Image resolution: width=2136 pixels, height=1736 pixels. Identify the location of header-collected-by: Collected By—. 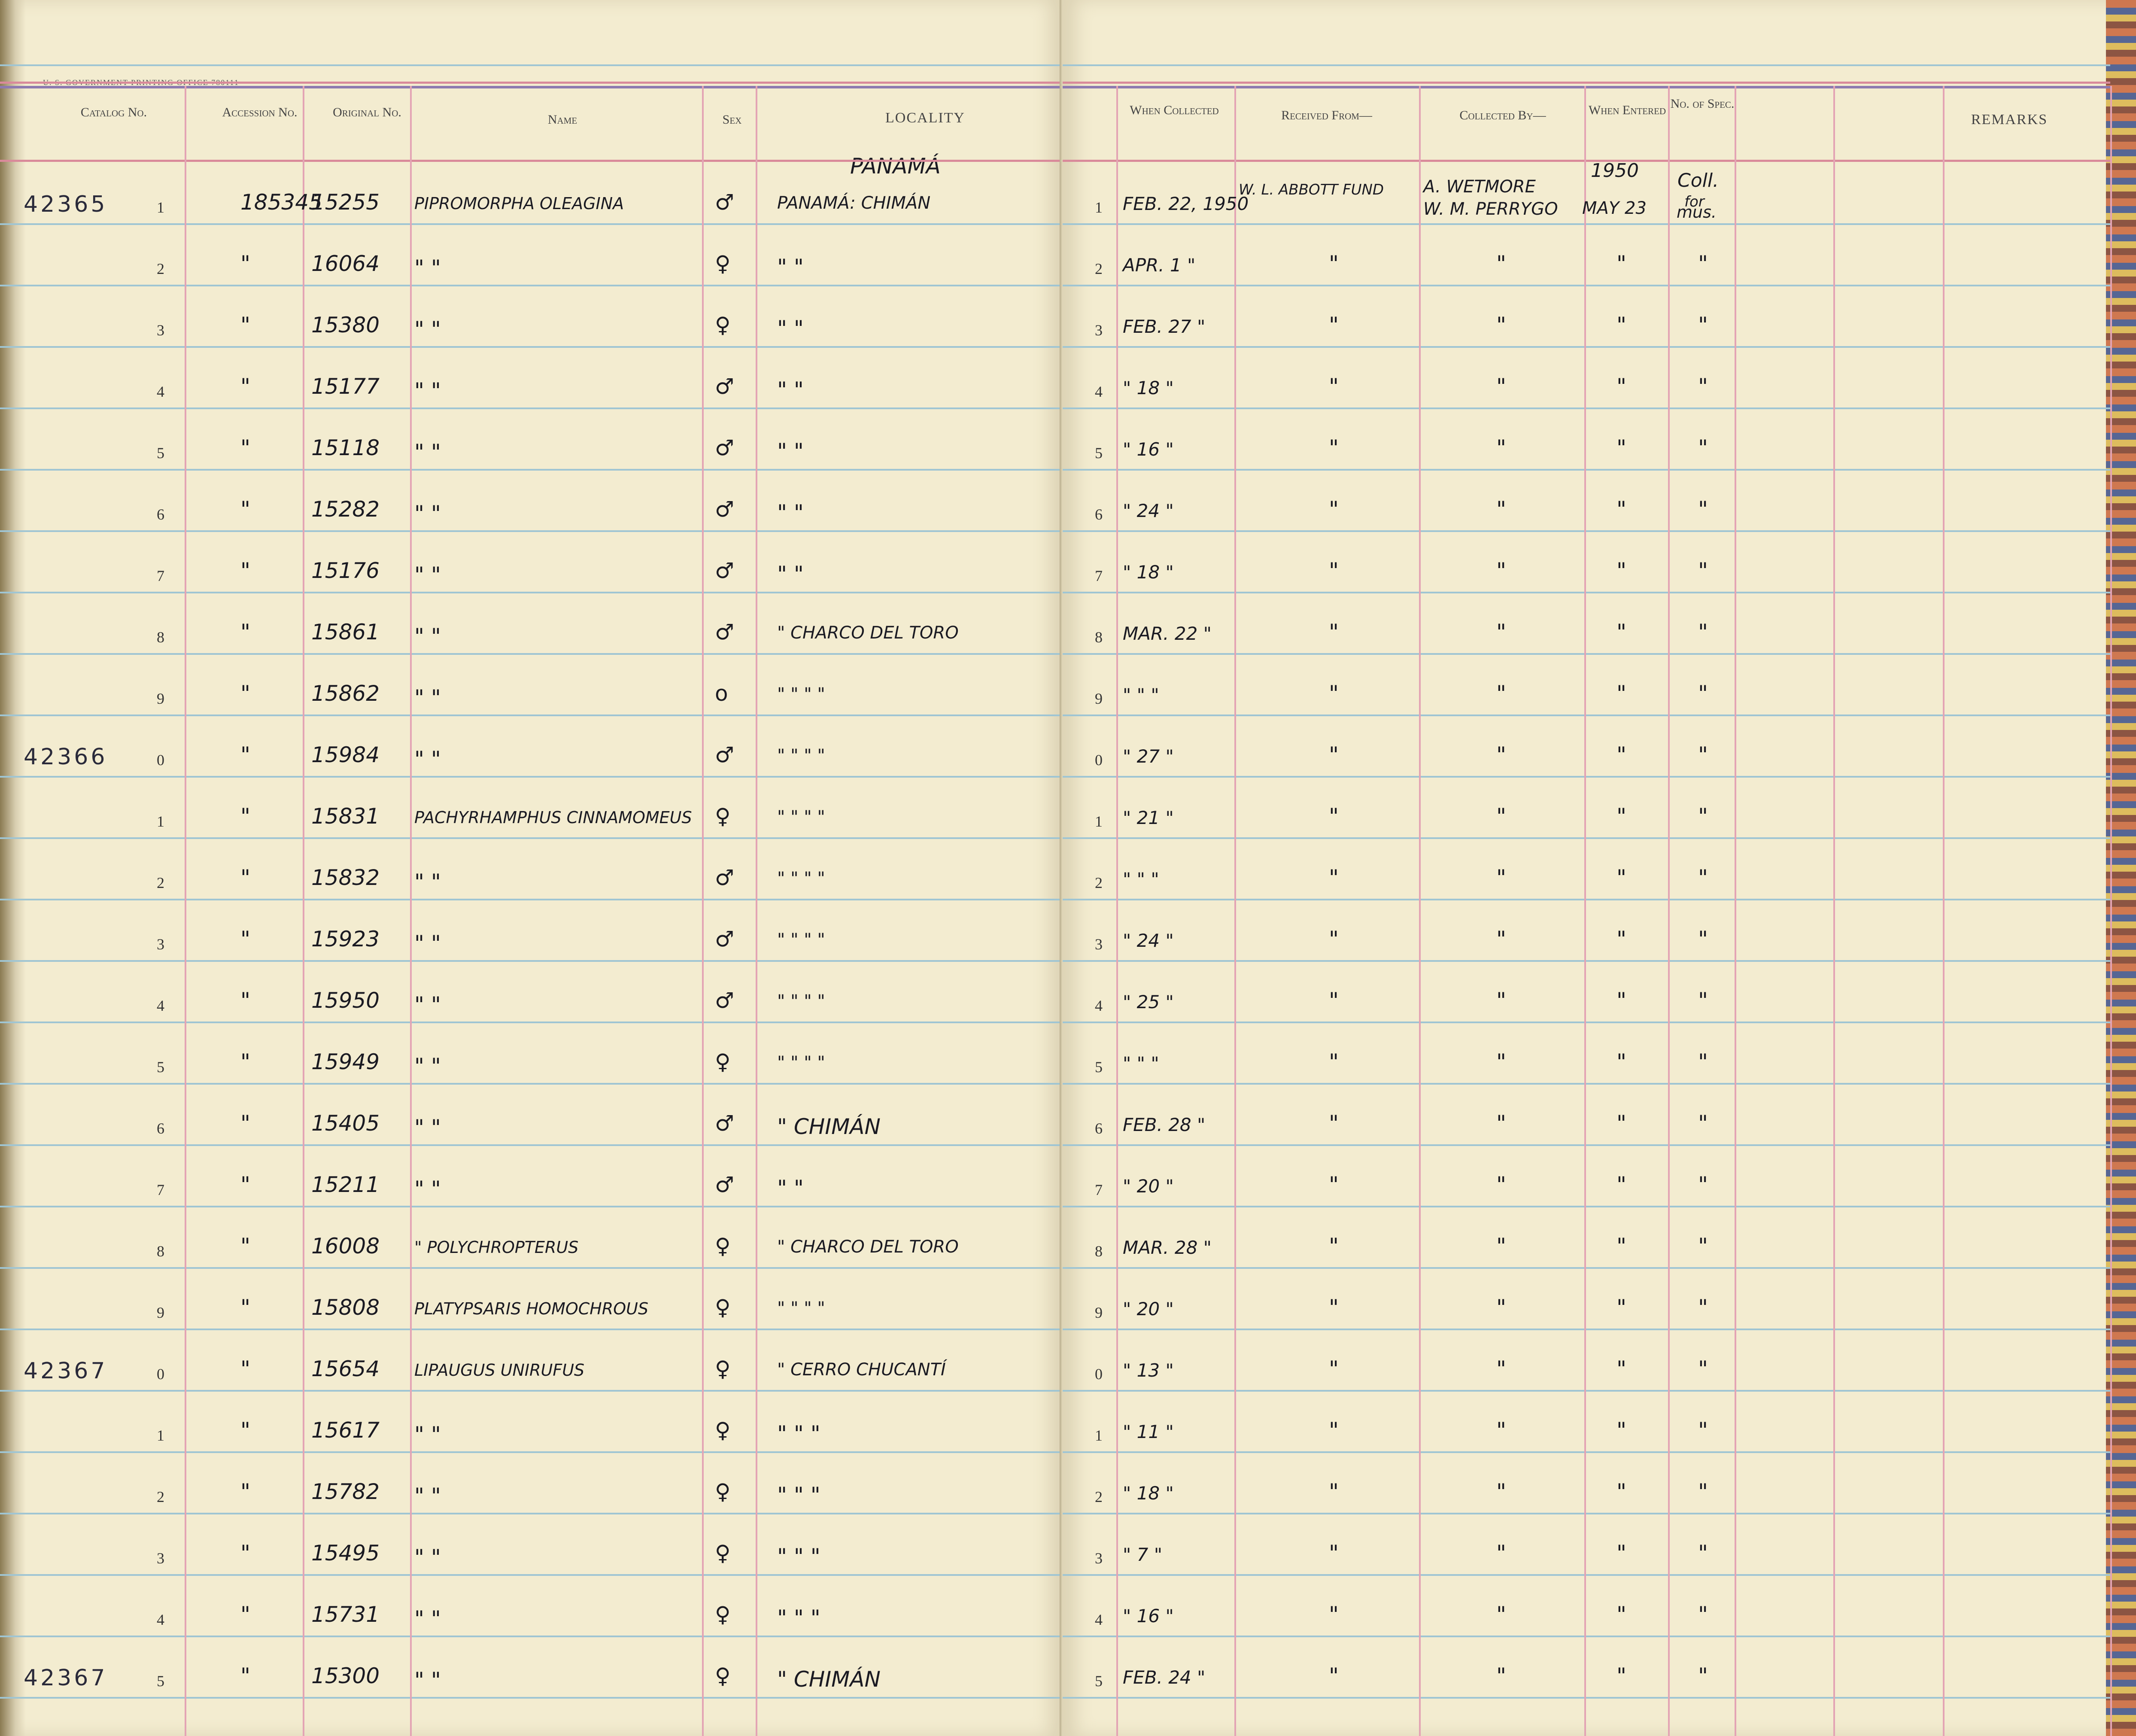
(1502, 115).